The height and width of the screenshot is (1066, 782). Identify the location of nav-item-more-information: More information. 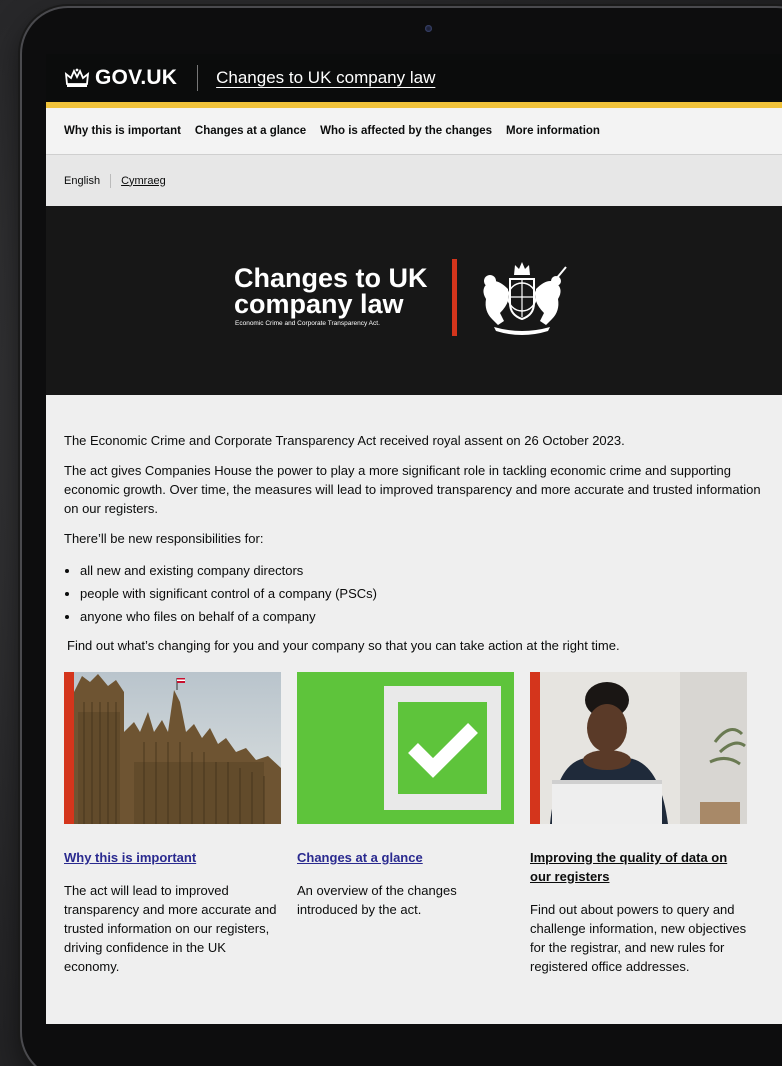
(553, 131).